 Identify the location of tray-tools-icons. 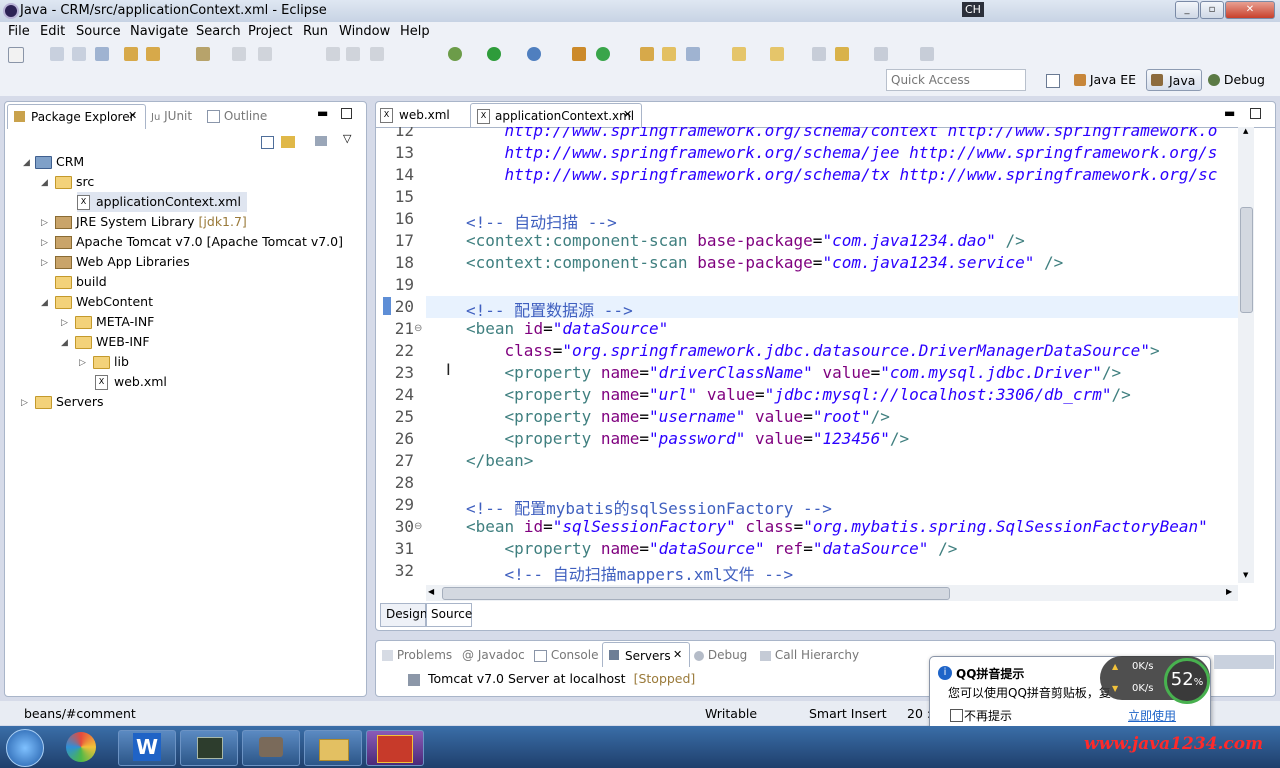
(1244, 662).